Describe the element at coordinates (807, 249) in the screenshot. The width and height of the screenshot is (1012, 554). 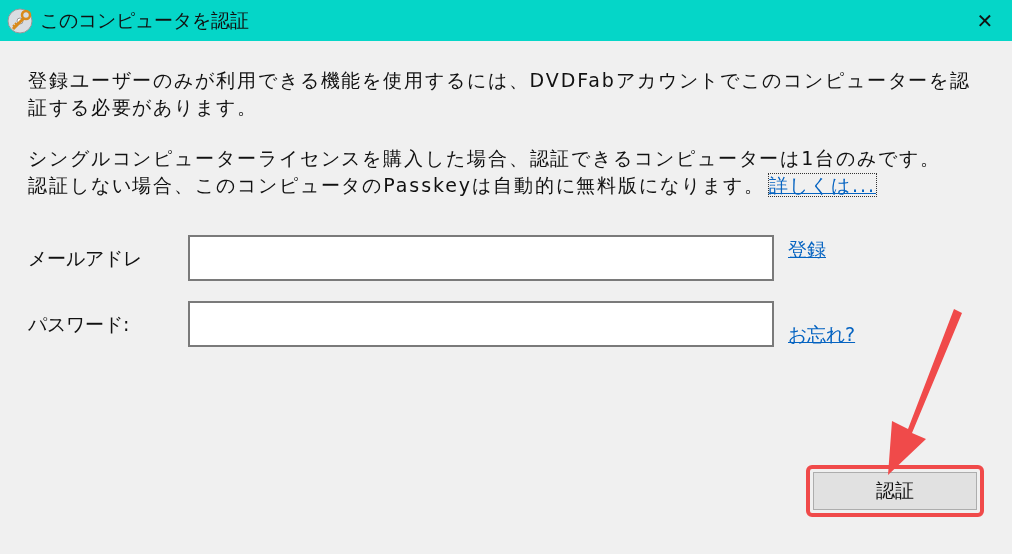
I see `register-link: 登録` at that location.